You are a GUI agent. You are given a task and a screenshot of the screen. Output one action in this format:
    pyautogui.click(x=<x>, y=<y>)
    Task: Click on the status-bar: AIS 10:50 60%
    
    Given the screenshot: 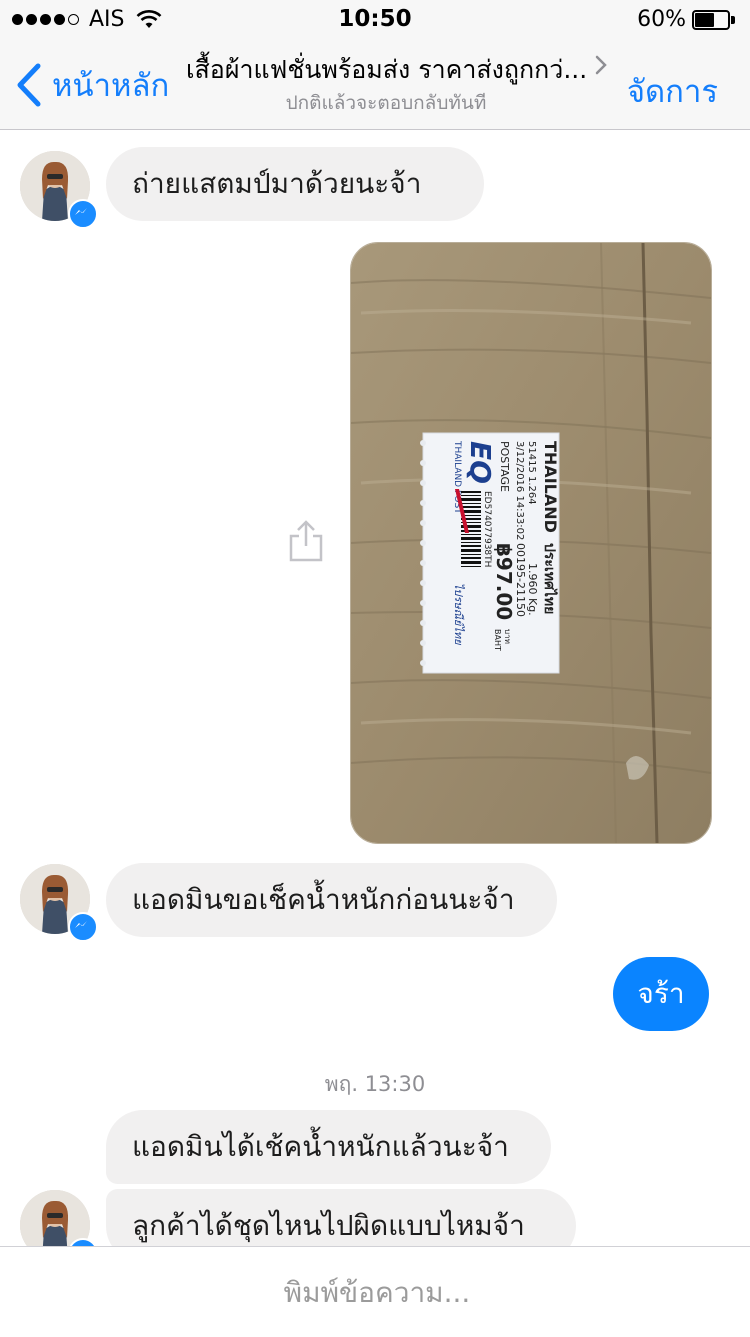 What is the action you would take?
    pyautogui.click(x=375, y=20)
    